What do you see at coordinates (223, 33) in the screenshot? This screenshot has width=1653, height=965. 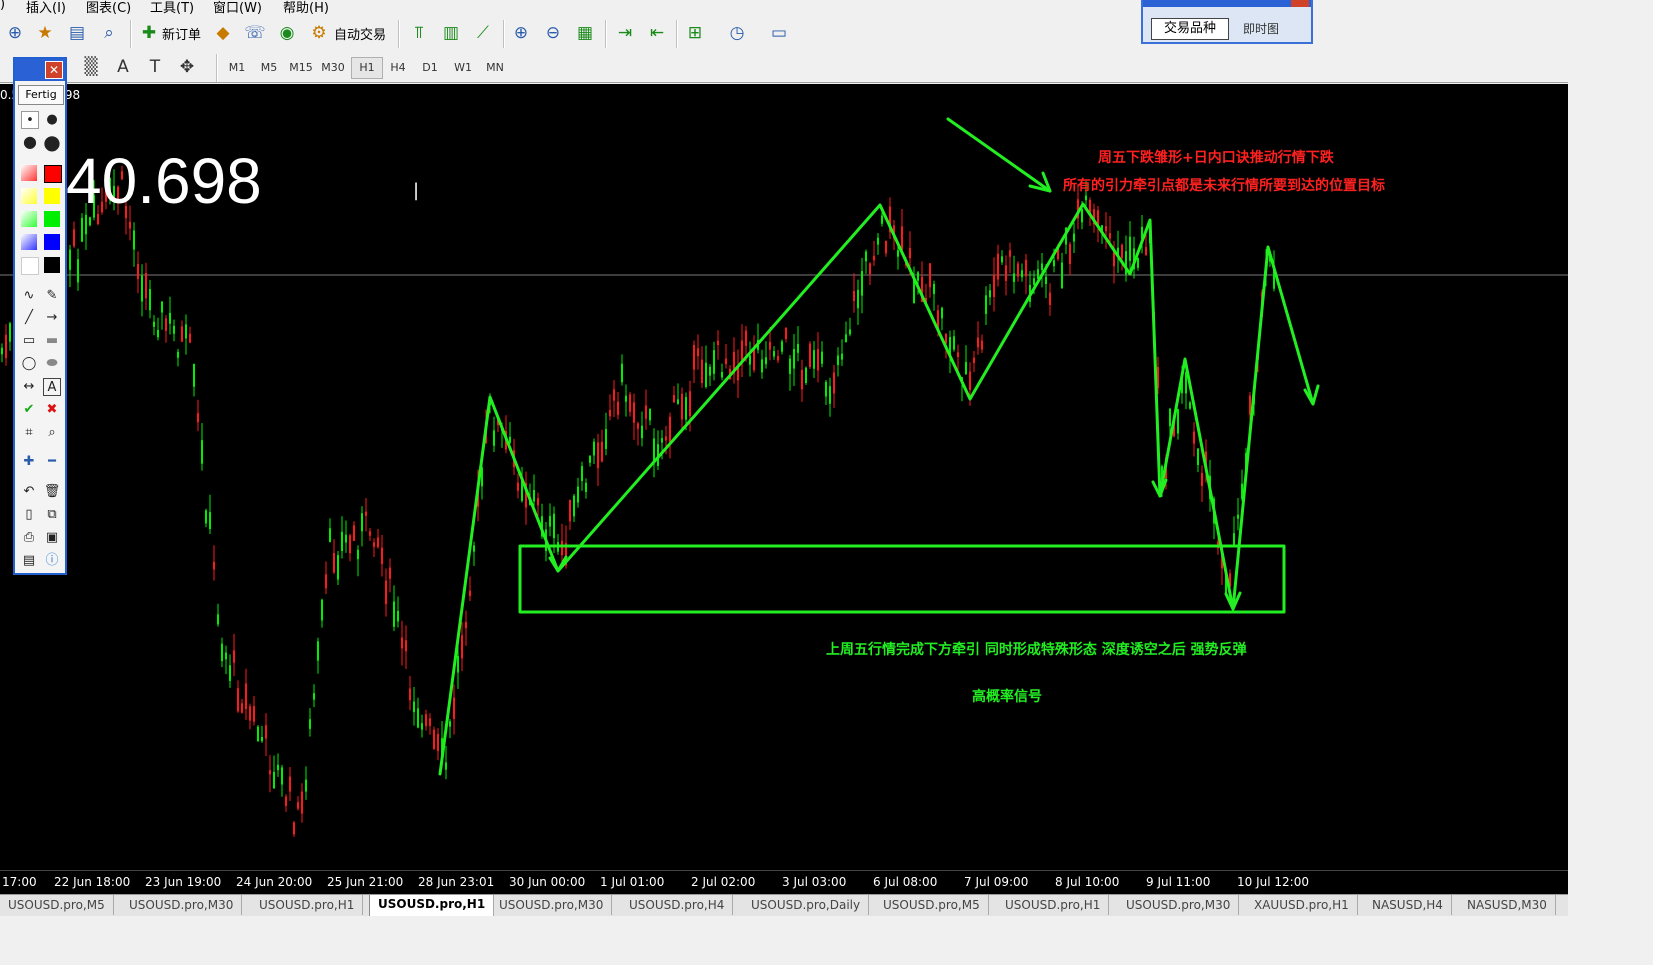 I see `metaeditor-icon: ◆` at bounding box center [223, 33].